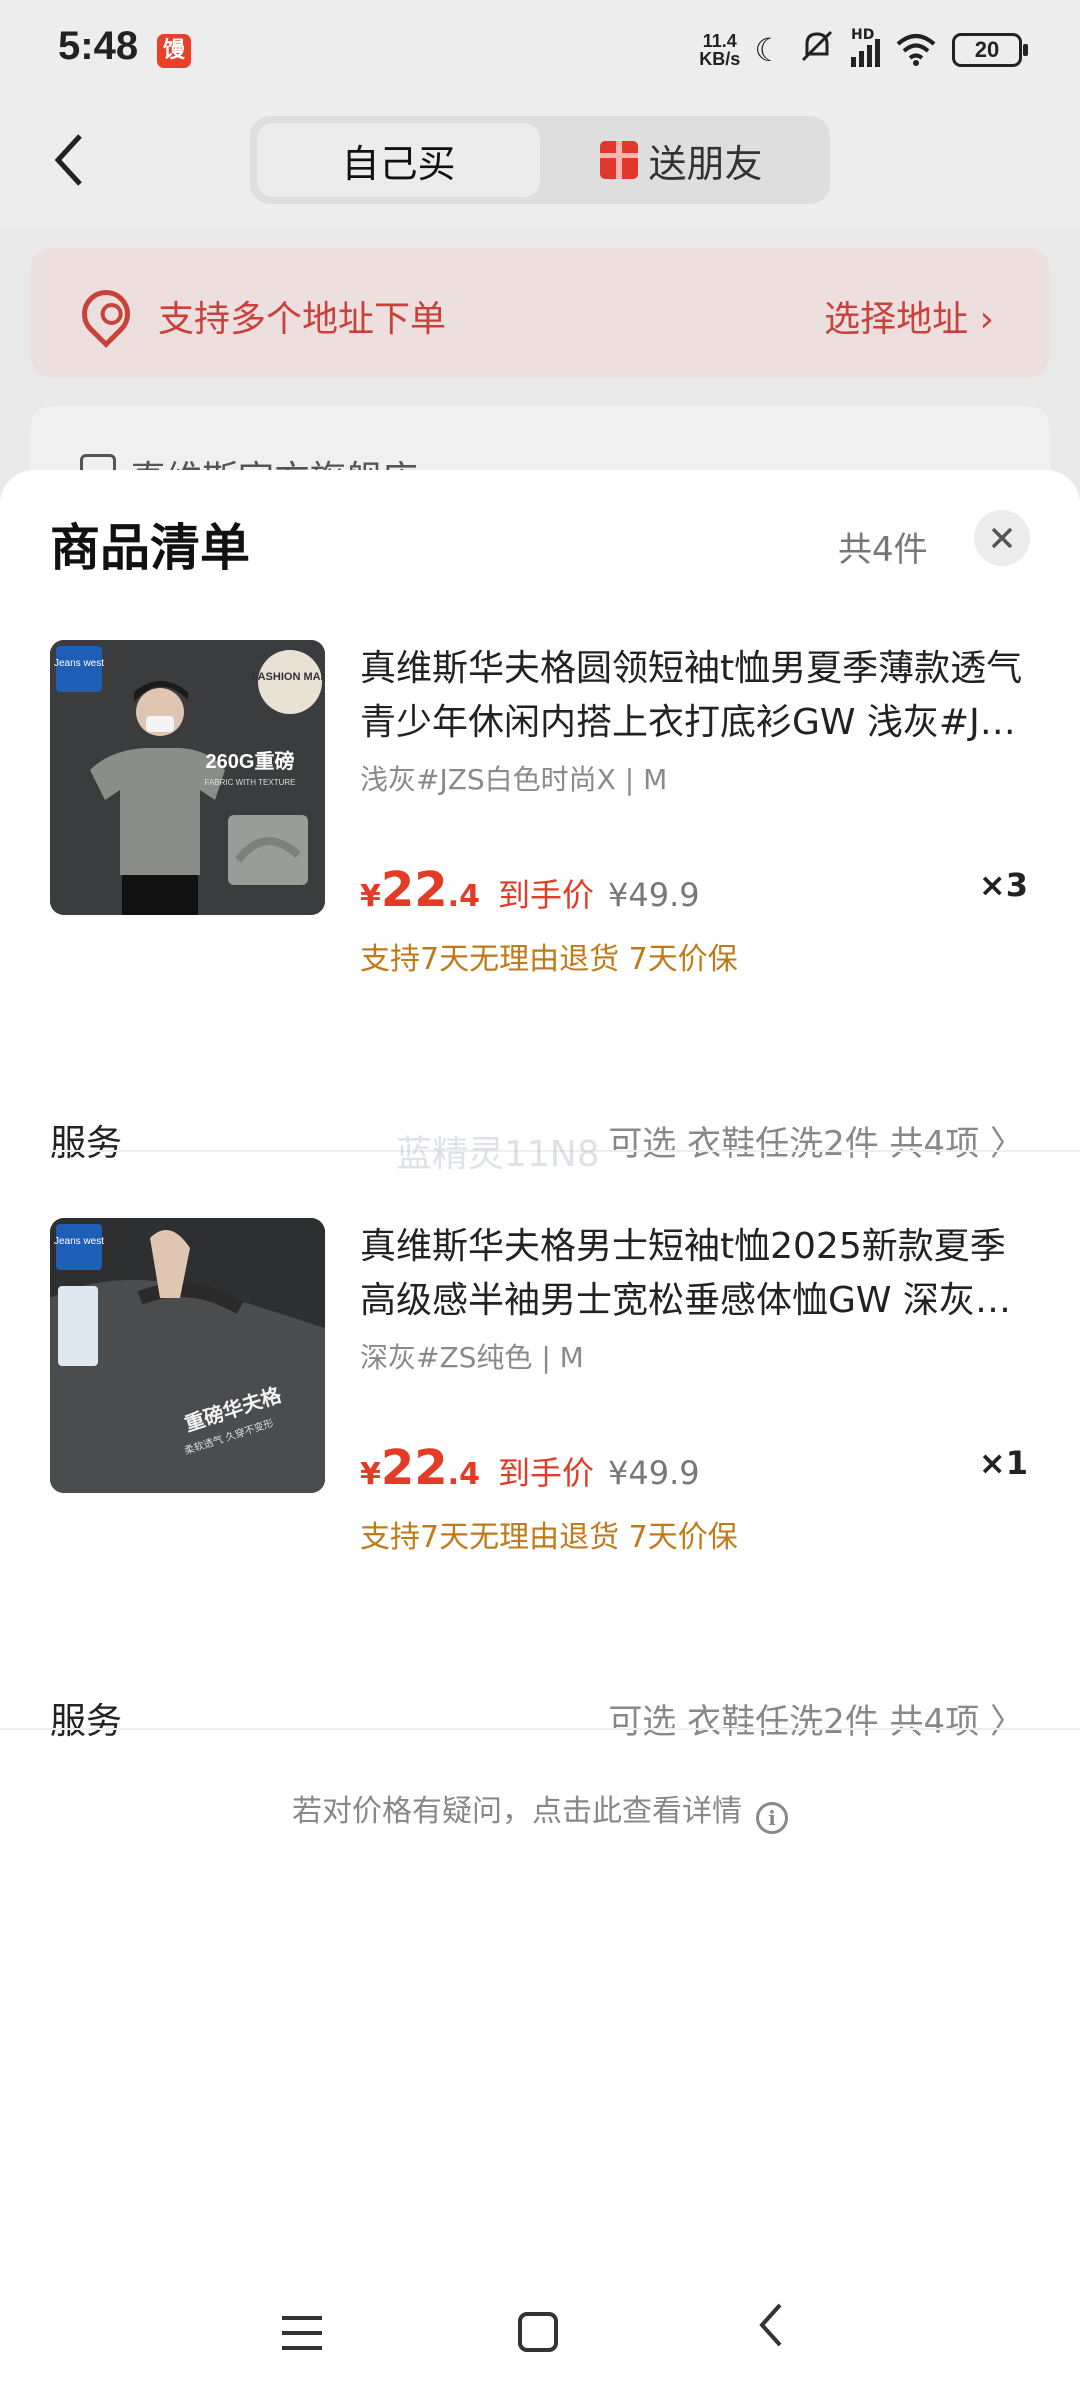  I want to click on sheet-title: 商品清单, so click(150, 548).